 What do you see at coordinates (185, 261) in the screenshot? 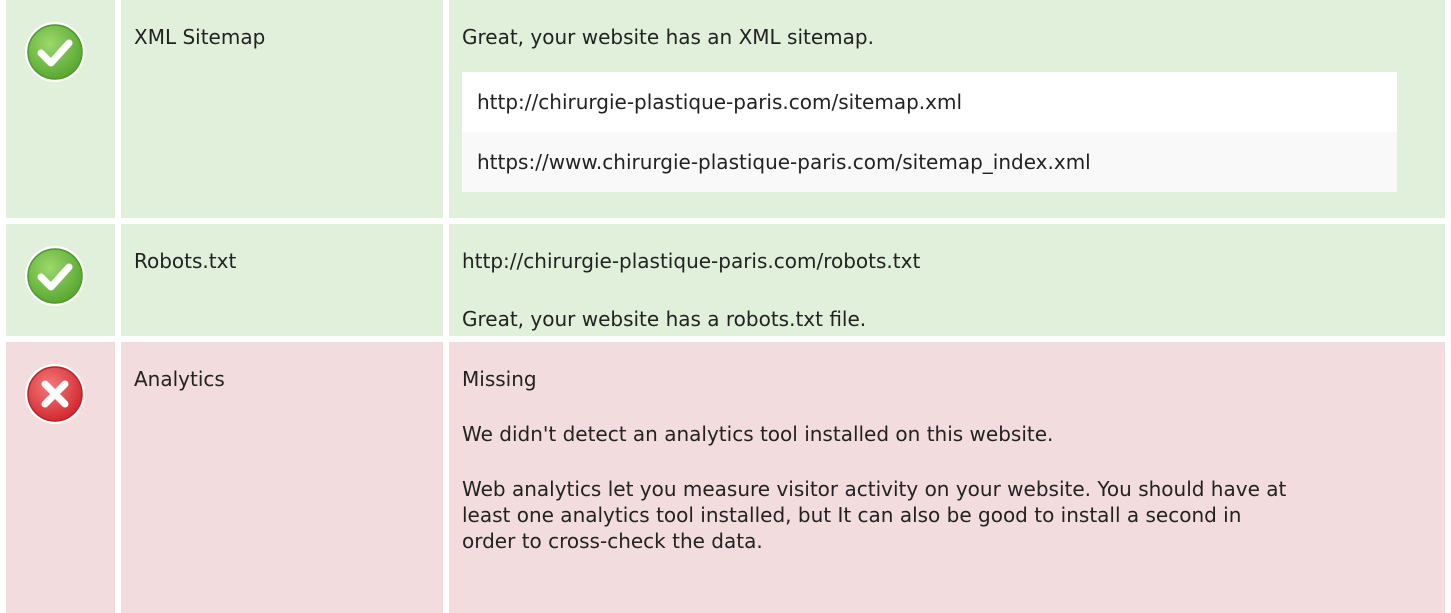
I see `check-label: Robots.txt` at bounding box center [185, 261].